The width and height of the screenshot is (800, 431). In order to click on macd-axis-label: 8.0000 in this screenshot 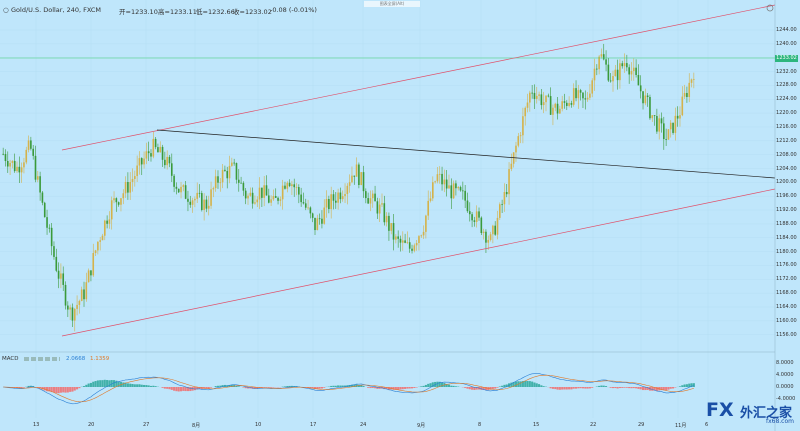, I will do `click(785, 363)`.